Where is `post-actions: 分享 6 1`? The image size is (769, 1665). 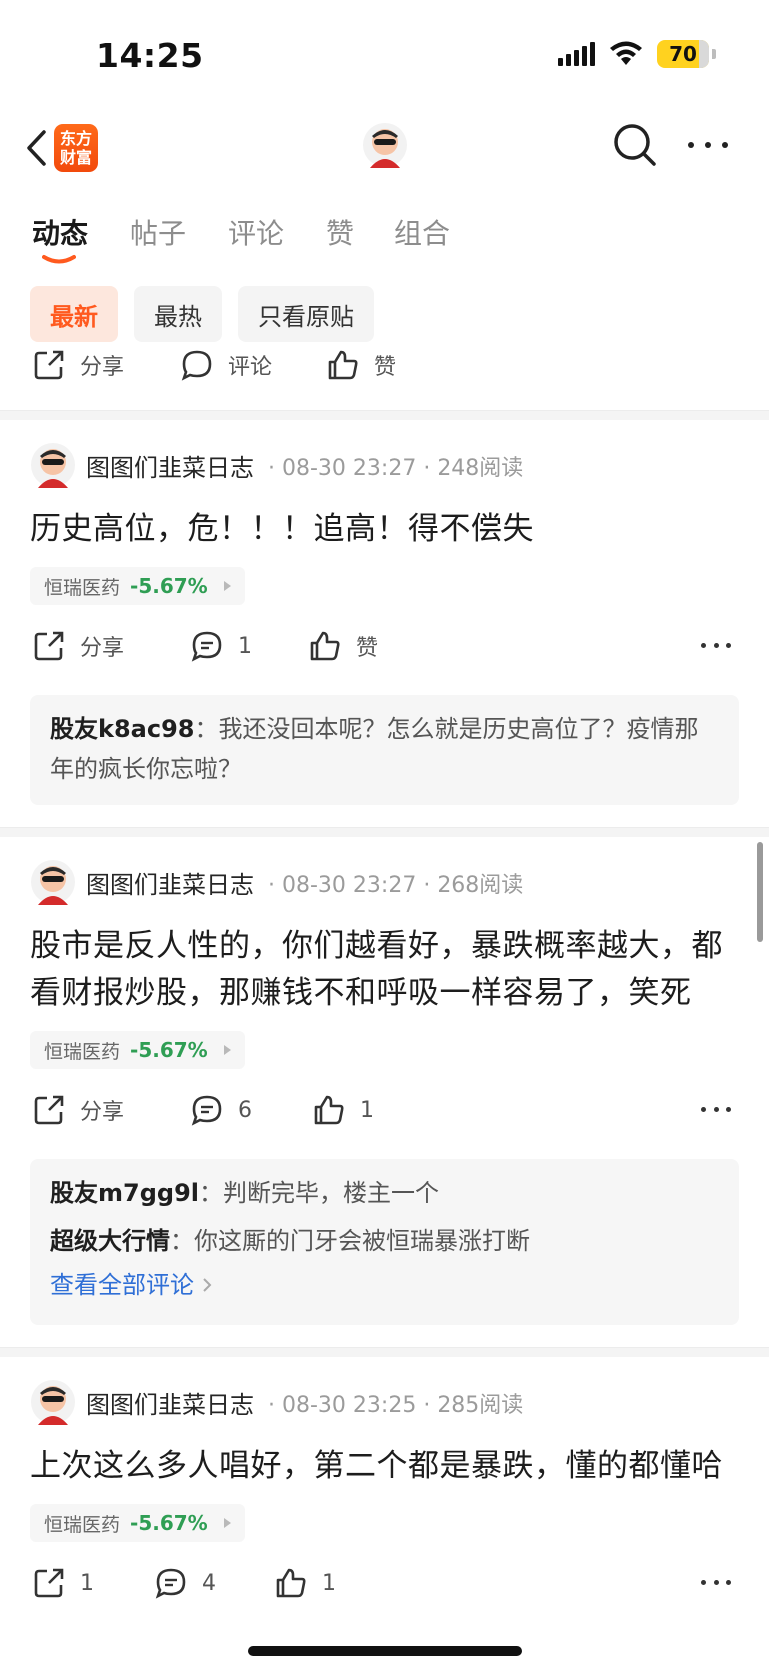 post-actions: 分享 6 1 is located at coordinates (384, 1112).